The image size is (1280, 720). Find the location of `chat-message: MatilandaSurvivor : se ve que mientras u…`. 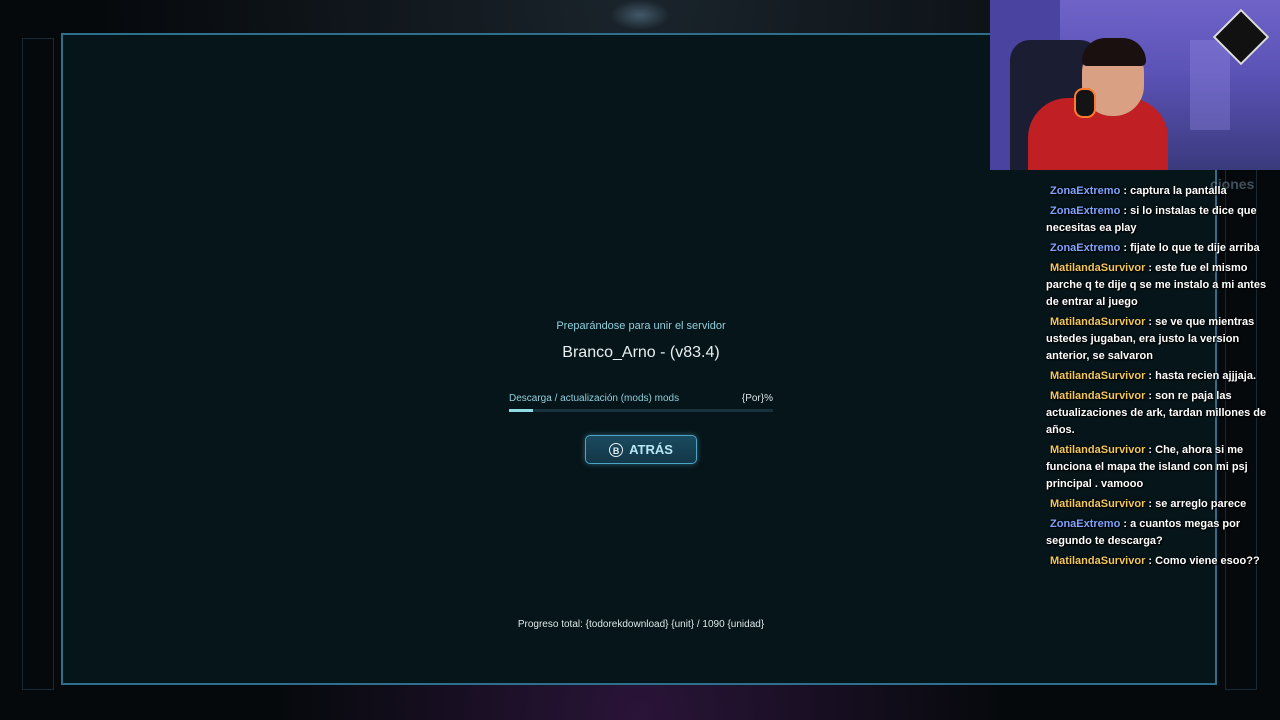

chat-message: MatilandaSurvivor : se ve que mientras u… is located at coordinates (1150, 339).